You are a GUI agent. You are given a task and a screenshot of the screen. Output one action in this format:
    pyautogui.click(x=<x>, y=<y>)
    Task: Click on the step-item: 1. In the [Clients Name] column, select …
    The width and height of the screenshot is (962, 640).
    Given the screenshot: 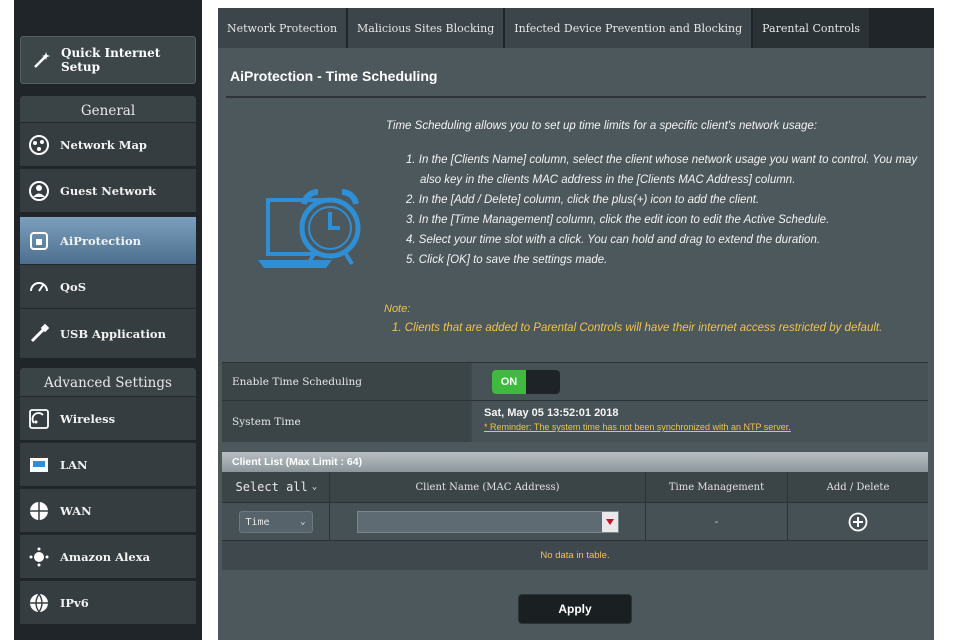 What is the action you would take?
    pyautogui.click(x=662, y=170)
    